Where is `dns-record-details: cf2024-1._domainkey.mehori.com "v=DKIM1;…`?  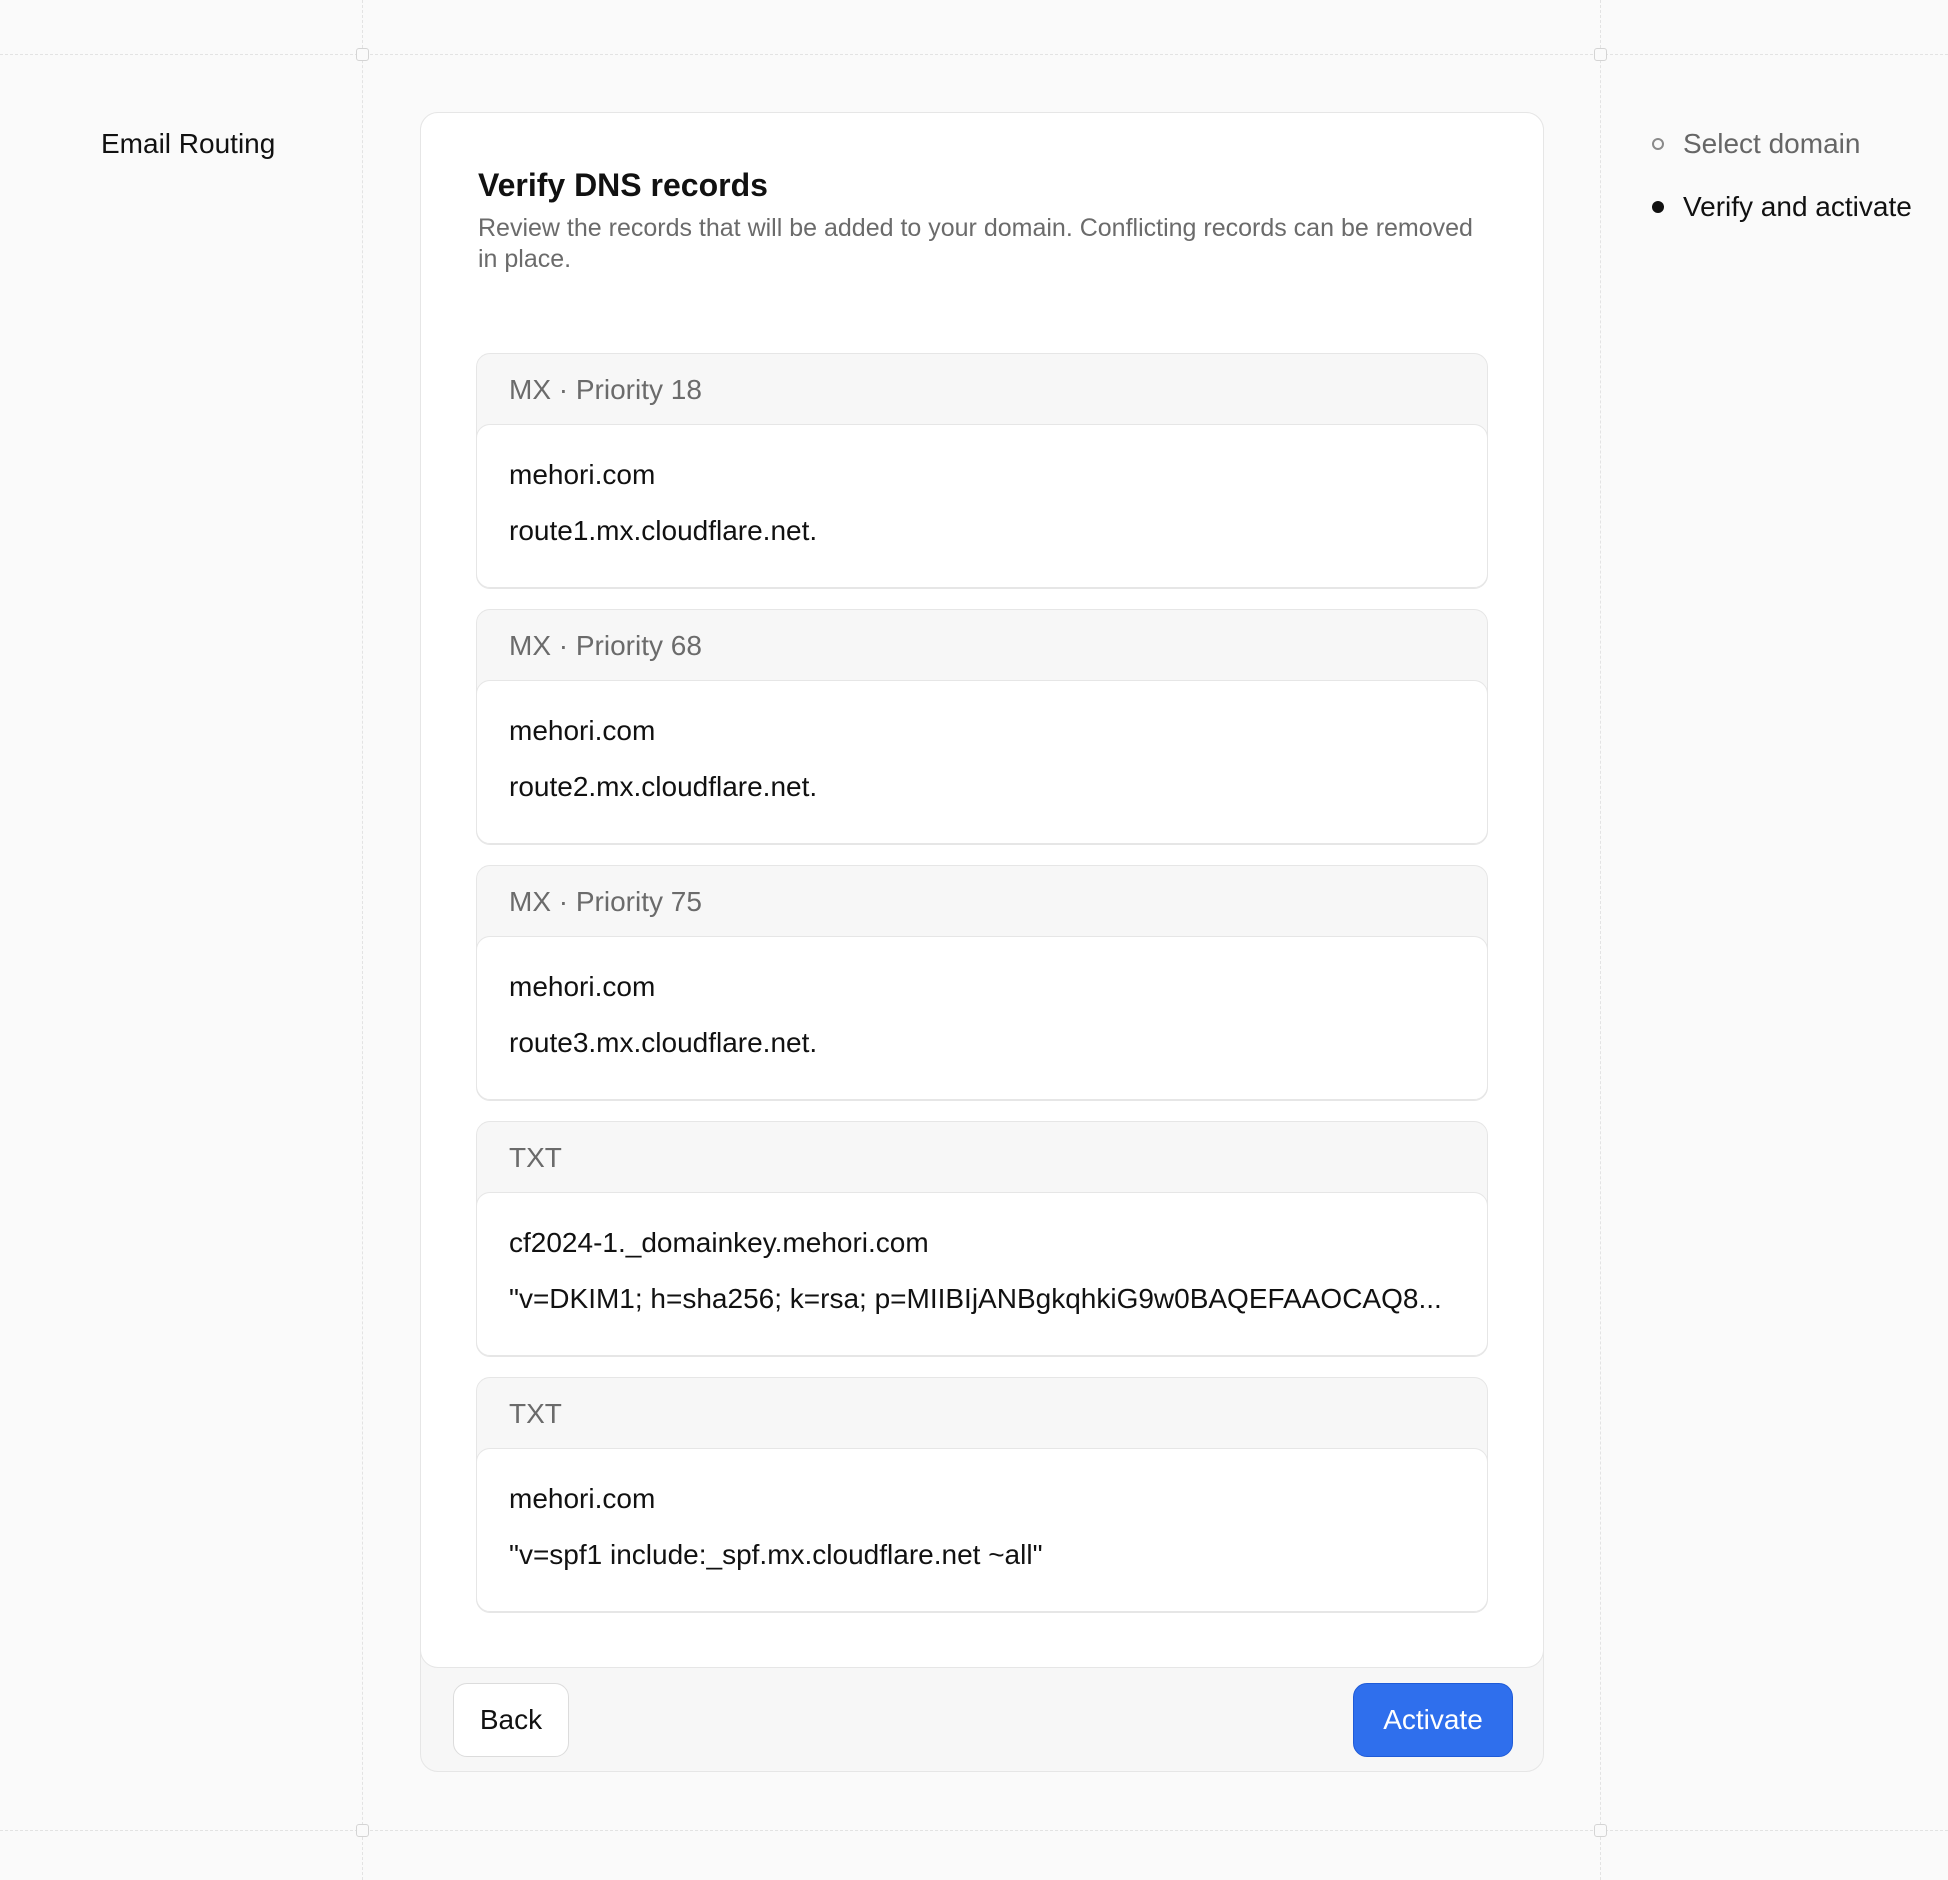 dns-record-details: cf2024-1._domainkey.mehori.com "v=DKIM1;… is located at coordinates (982, 1274).